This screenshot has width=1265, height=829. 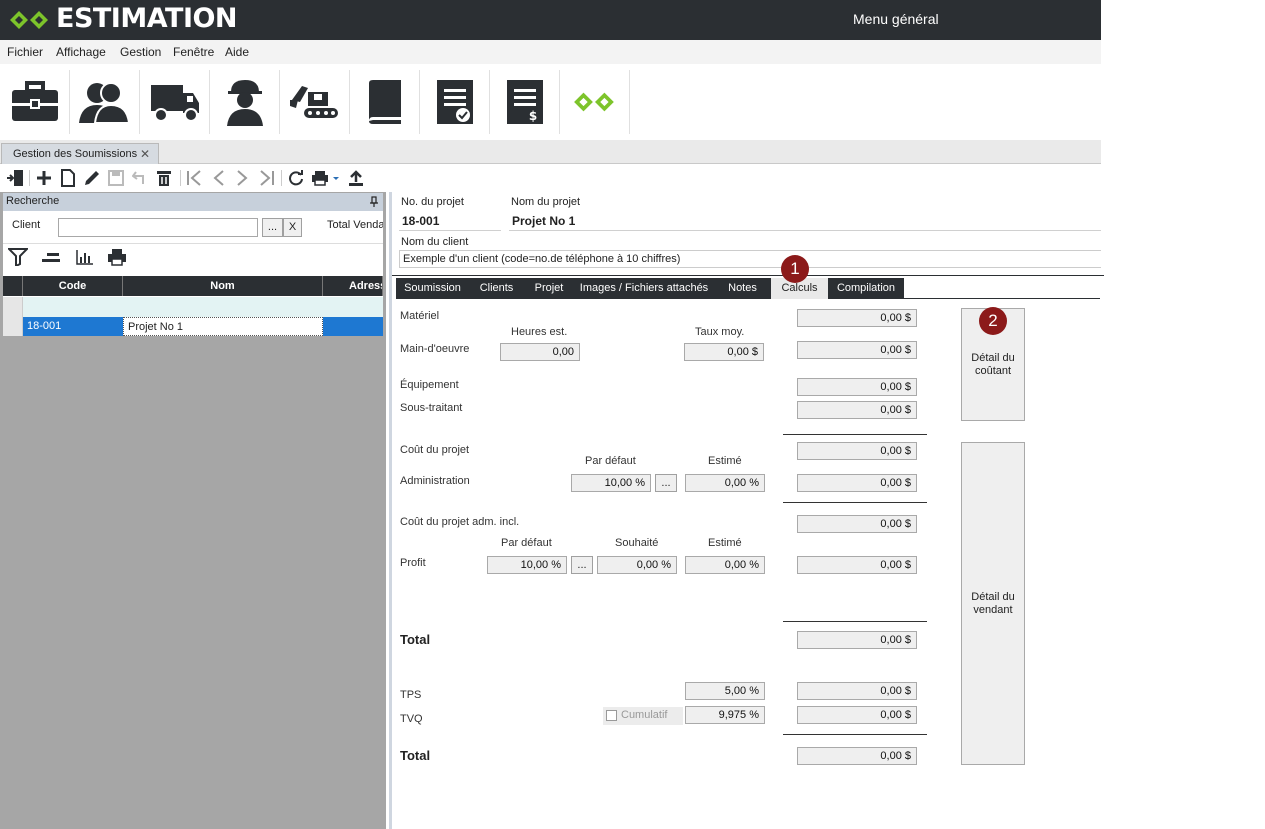 What do you see at coordinates (411, 695) in the screenshot?
I see `tps-label: TPS` at bounding box center [411, 695].